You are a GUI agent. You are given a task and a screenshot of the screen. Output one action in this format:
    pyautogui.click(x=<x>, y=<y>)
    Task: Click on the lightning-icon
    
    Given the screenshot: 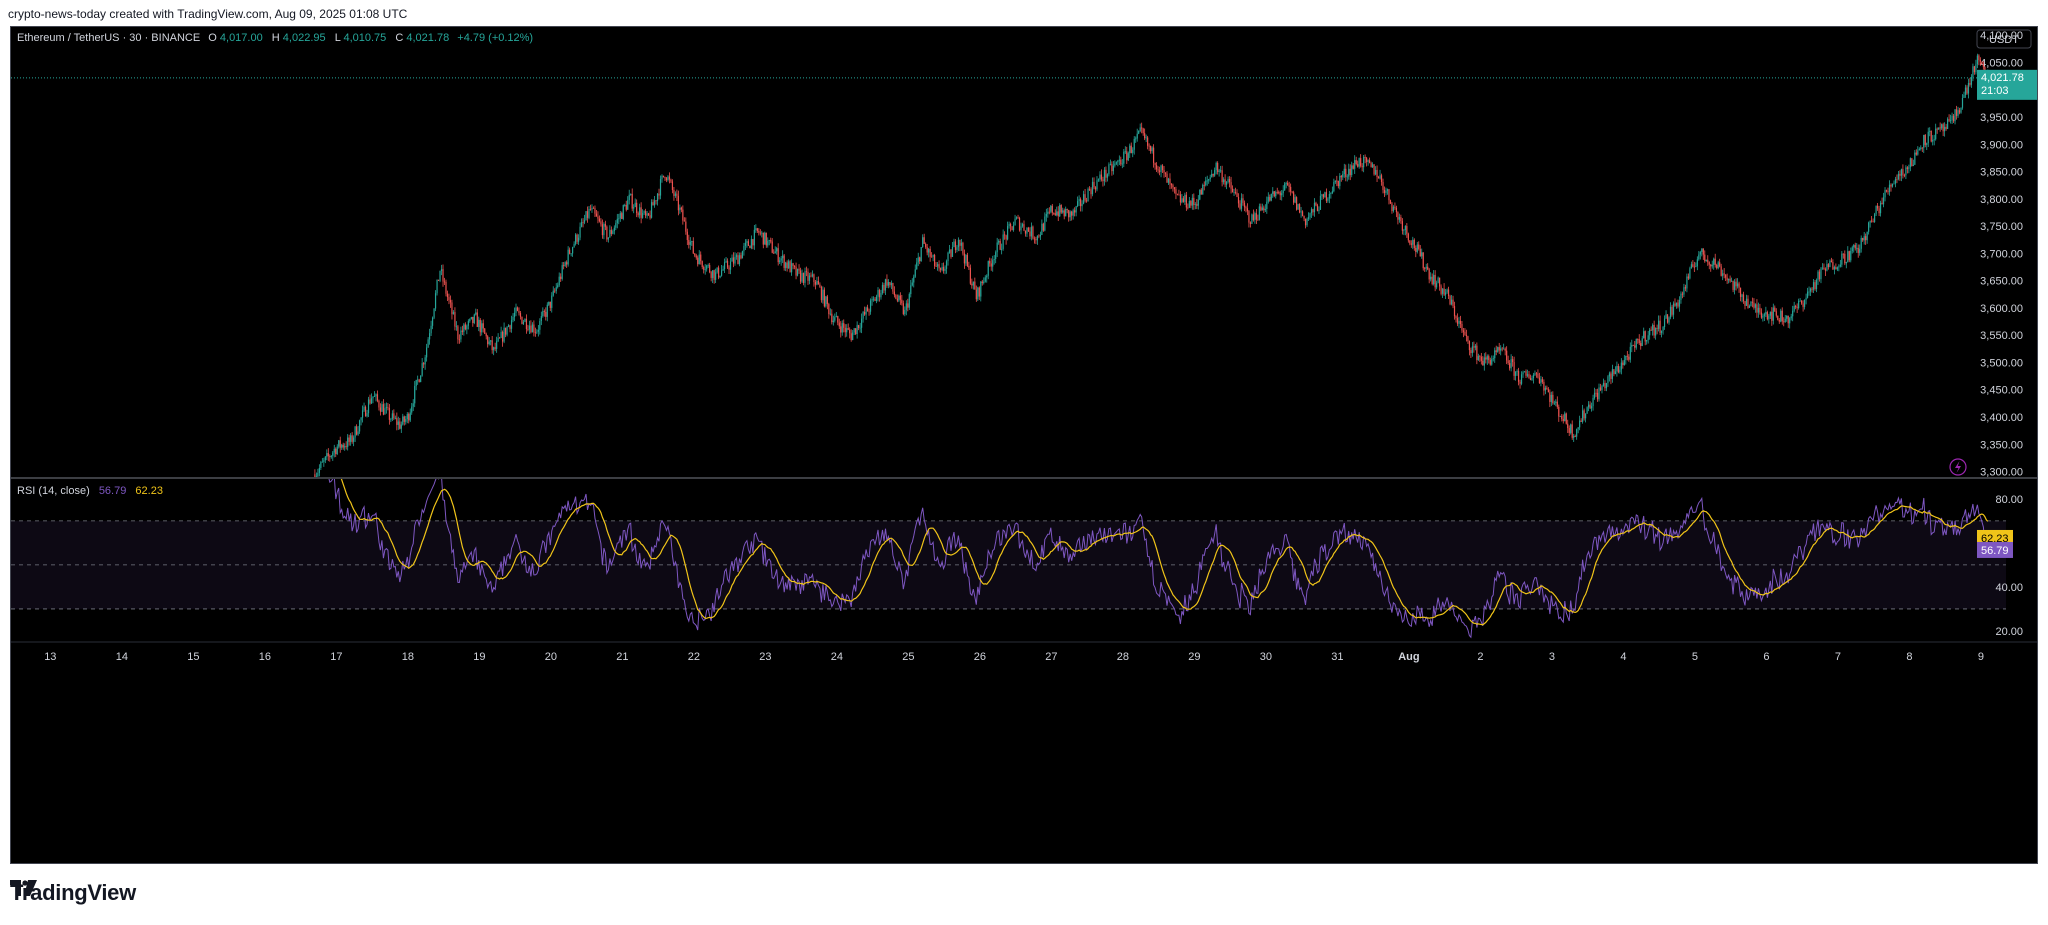 What is the action you would take?
    pyautogui.click(x=1958, y=467)
    